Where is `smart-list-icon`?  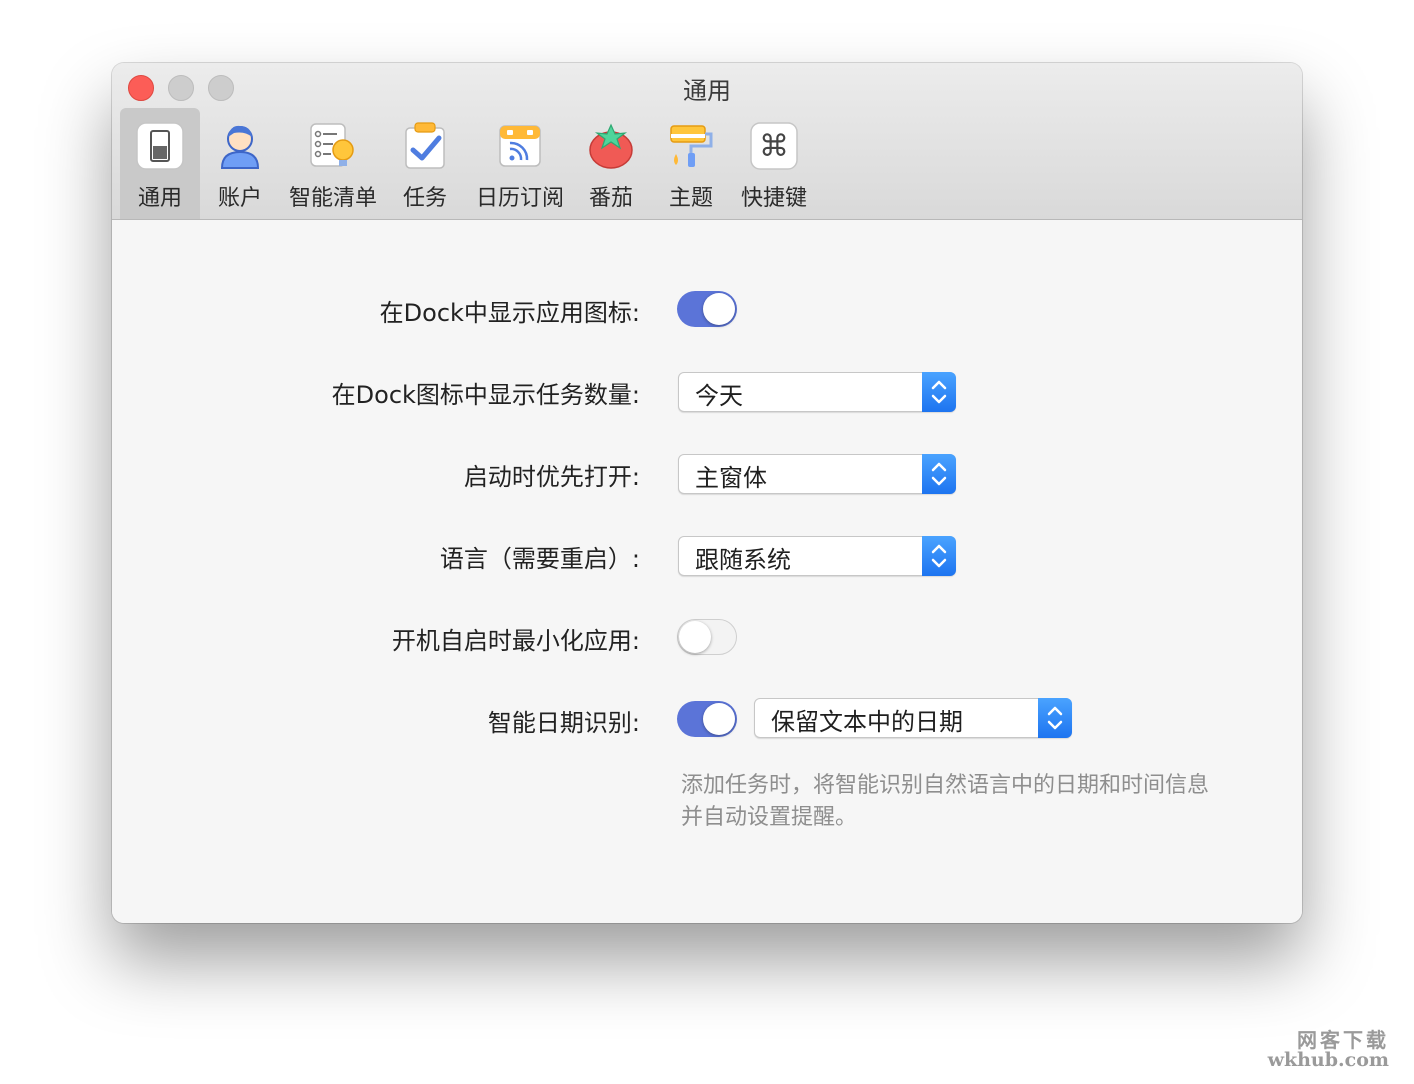 smart-list-icon is located at coordinates (332, 145).